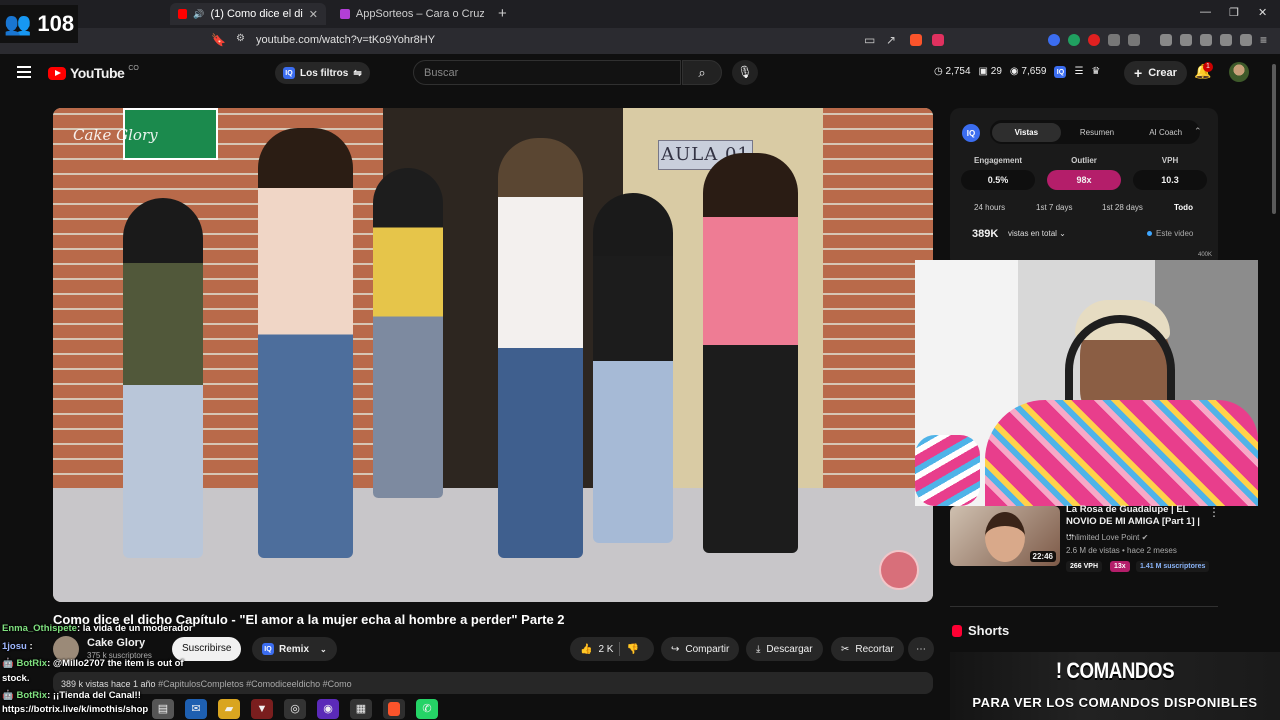 The height and width of the screenshot is (720, 1280). What do you see at coordinates (163, 708) in the screenshot?
I see `taskbar-app-icon: ▤` at bounding box center [163, 708].